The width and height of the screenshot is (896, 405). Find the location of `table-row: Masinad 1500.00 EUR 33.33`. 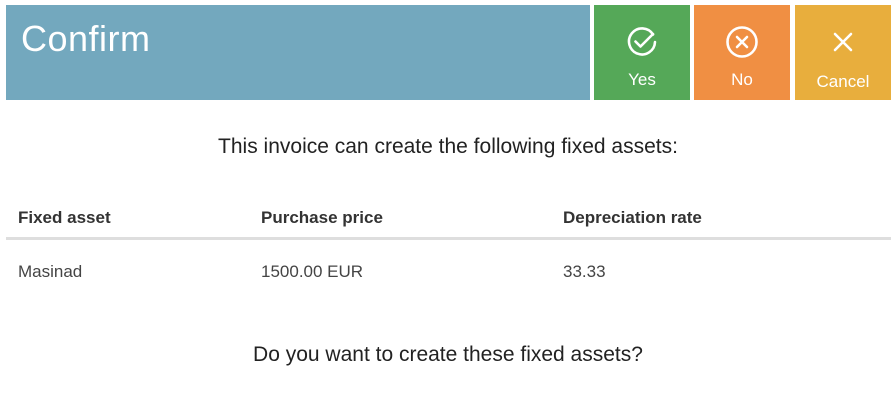

table-row: Masinad 1500.00 EUR 33.33 is located at coordinates (448, 269).